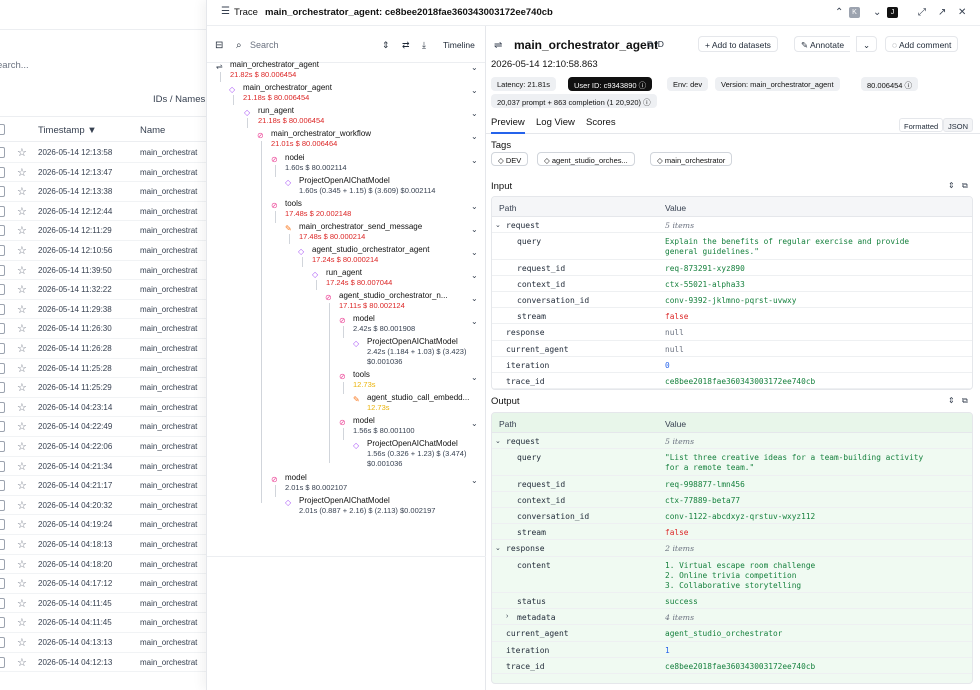 The image size is (980, 690). What do you see at coordinates (601, 122) in the screenshot?
I see `tab-scores: Scores` at bounding box center [601, 122].